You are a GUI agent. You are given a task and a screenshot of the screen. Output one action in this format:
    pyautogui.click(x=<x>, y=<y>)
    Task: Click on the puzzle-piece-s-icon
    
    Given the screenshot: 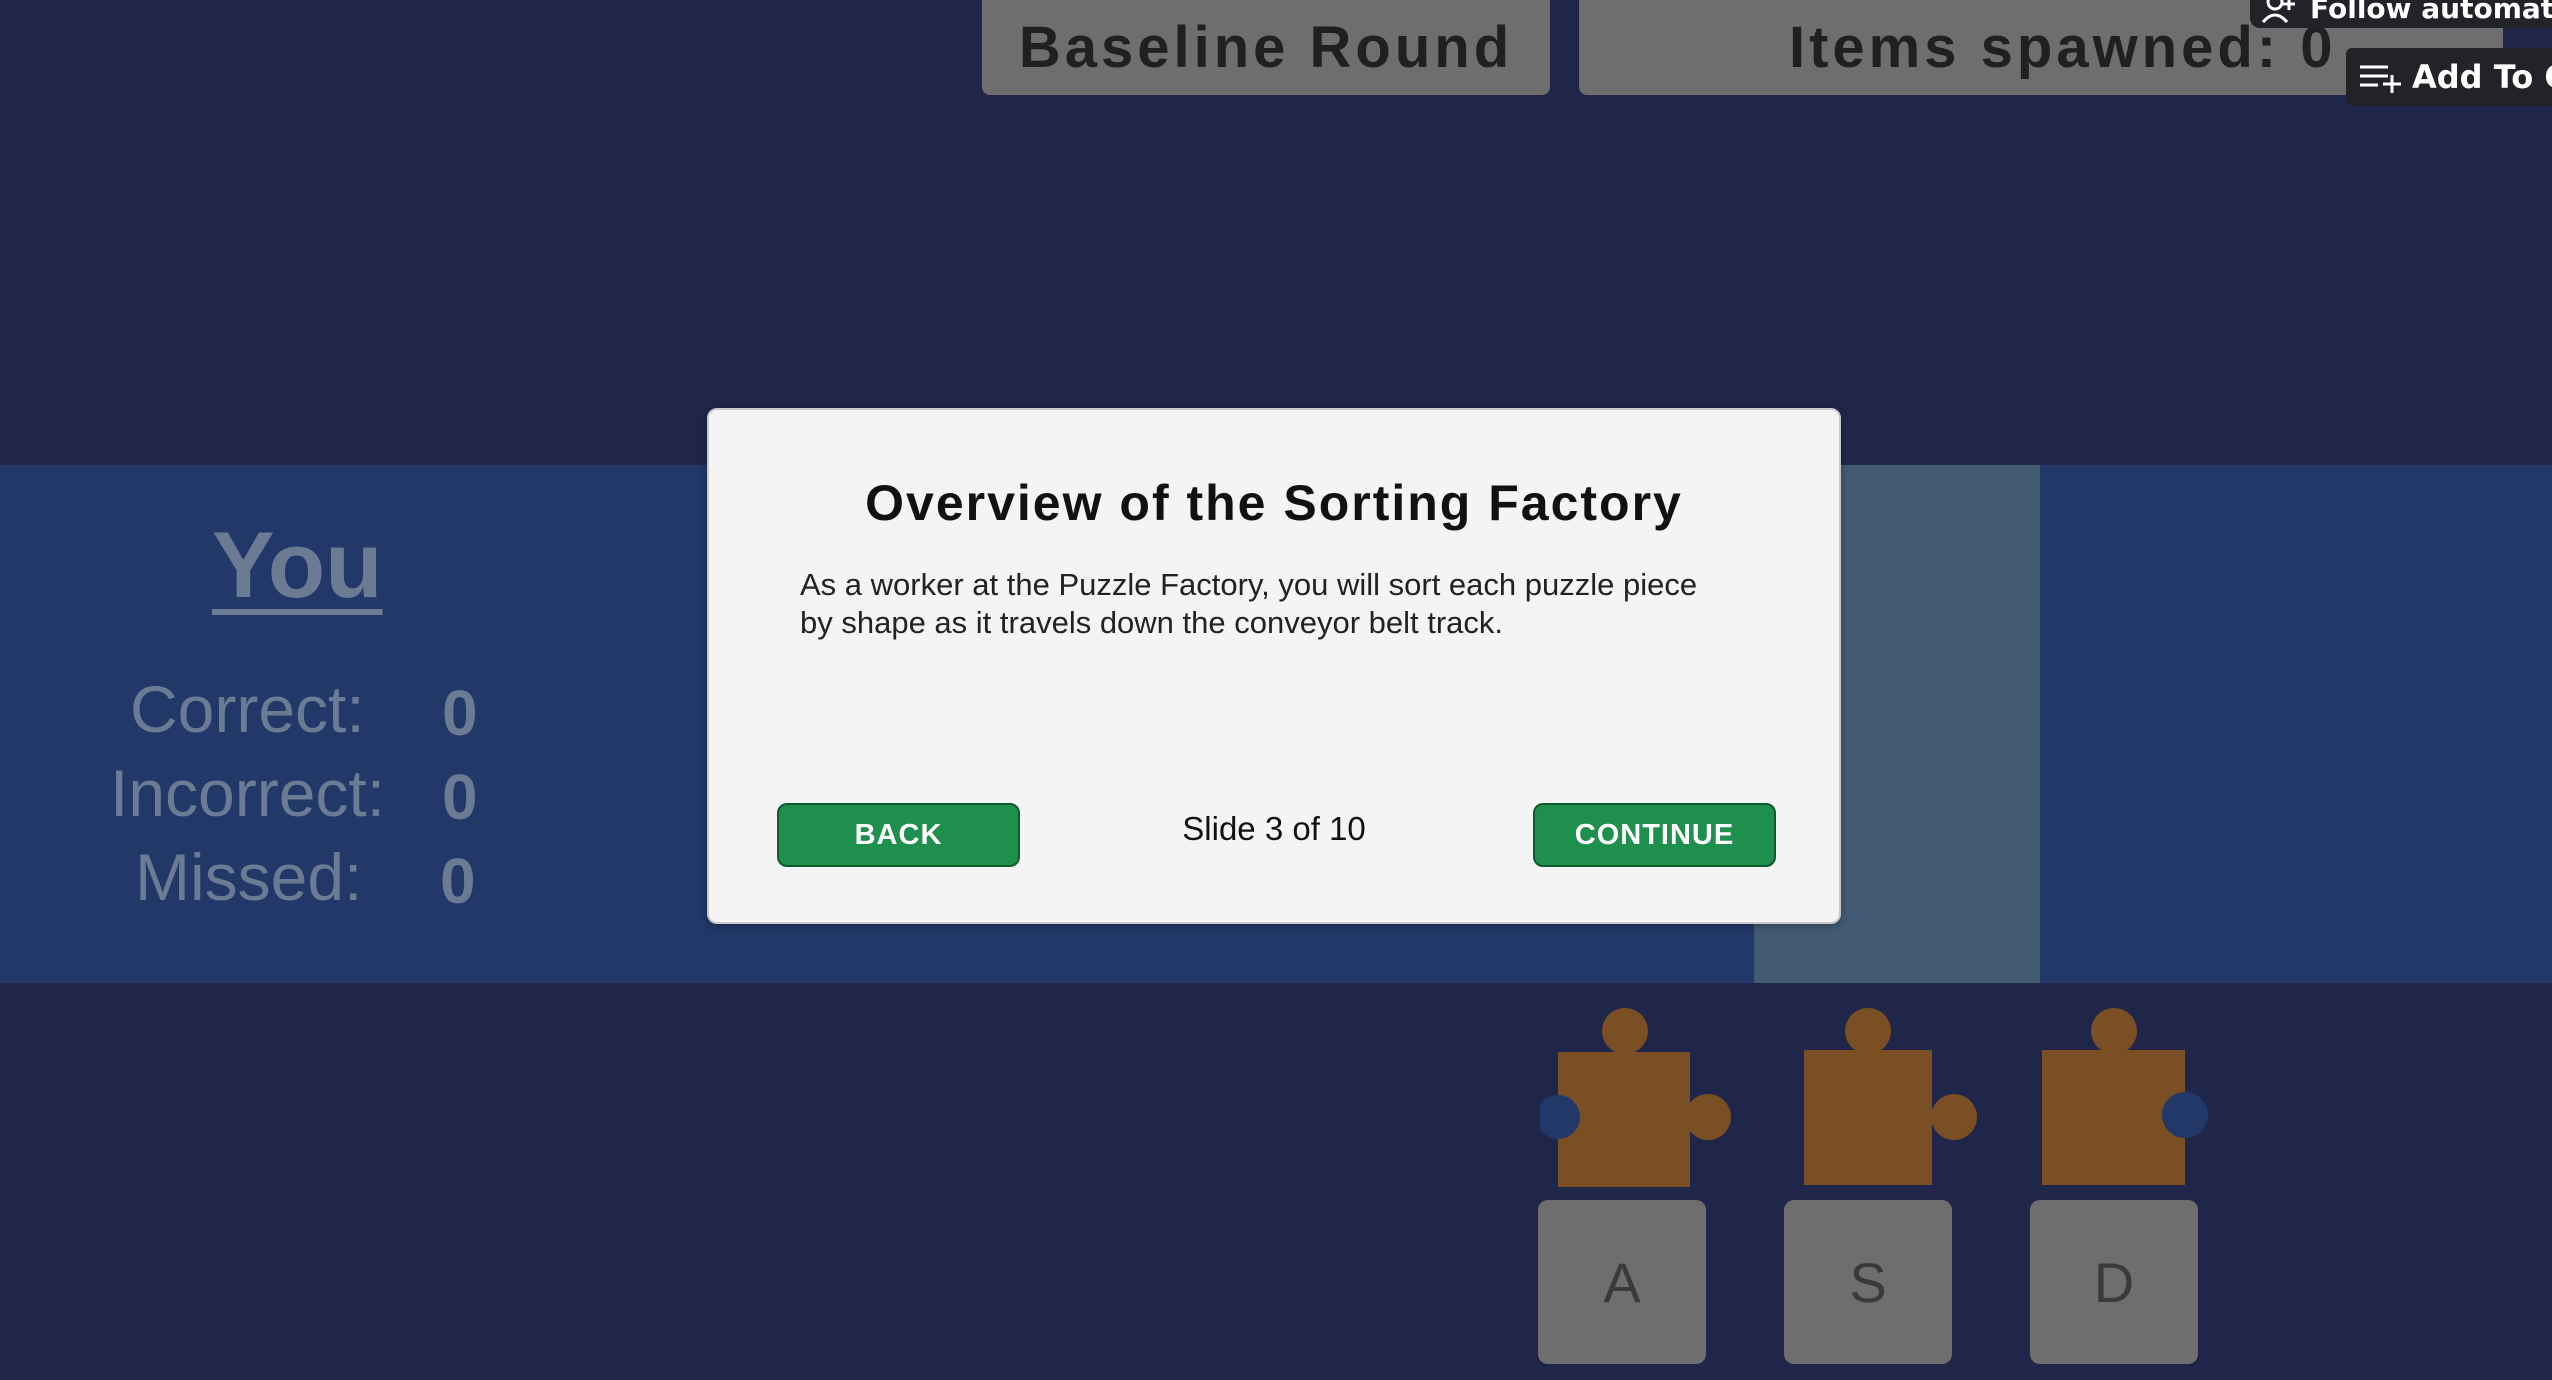 What is the action you would take?
    pyautogui.click(x=1890, y=1096)
    